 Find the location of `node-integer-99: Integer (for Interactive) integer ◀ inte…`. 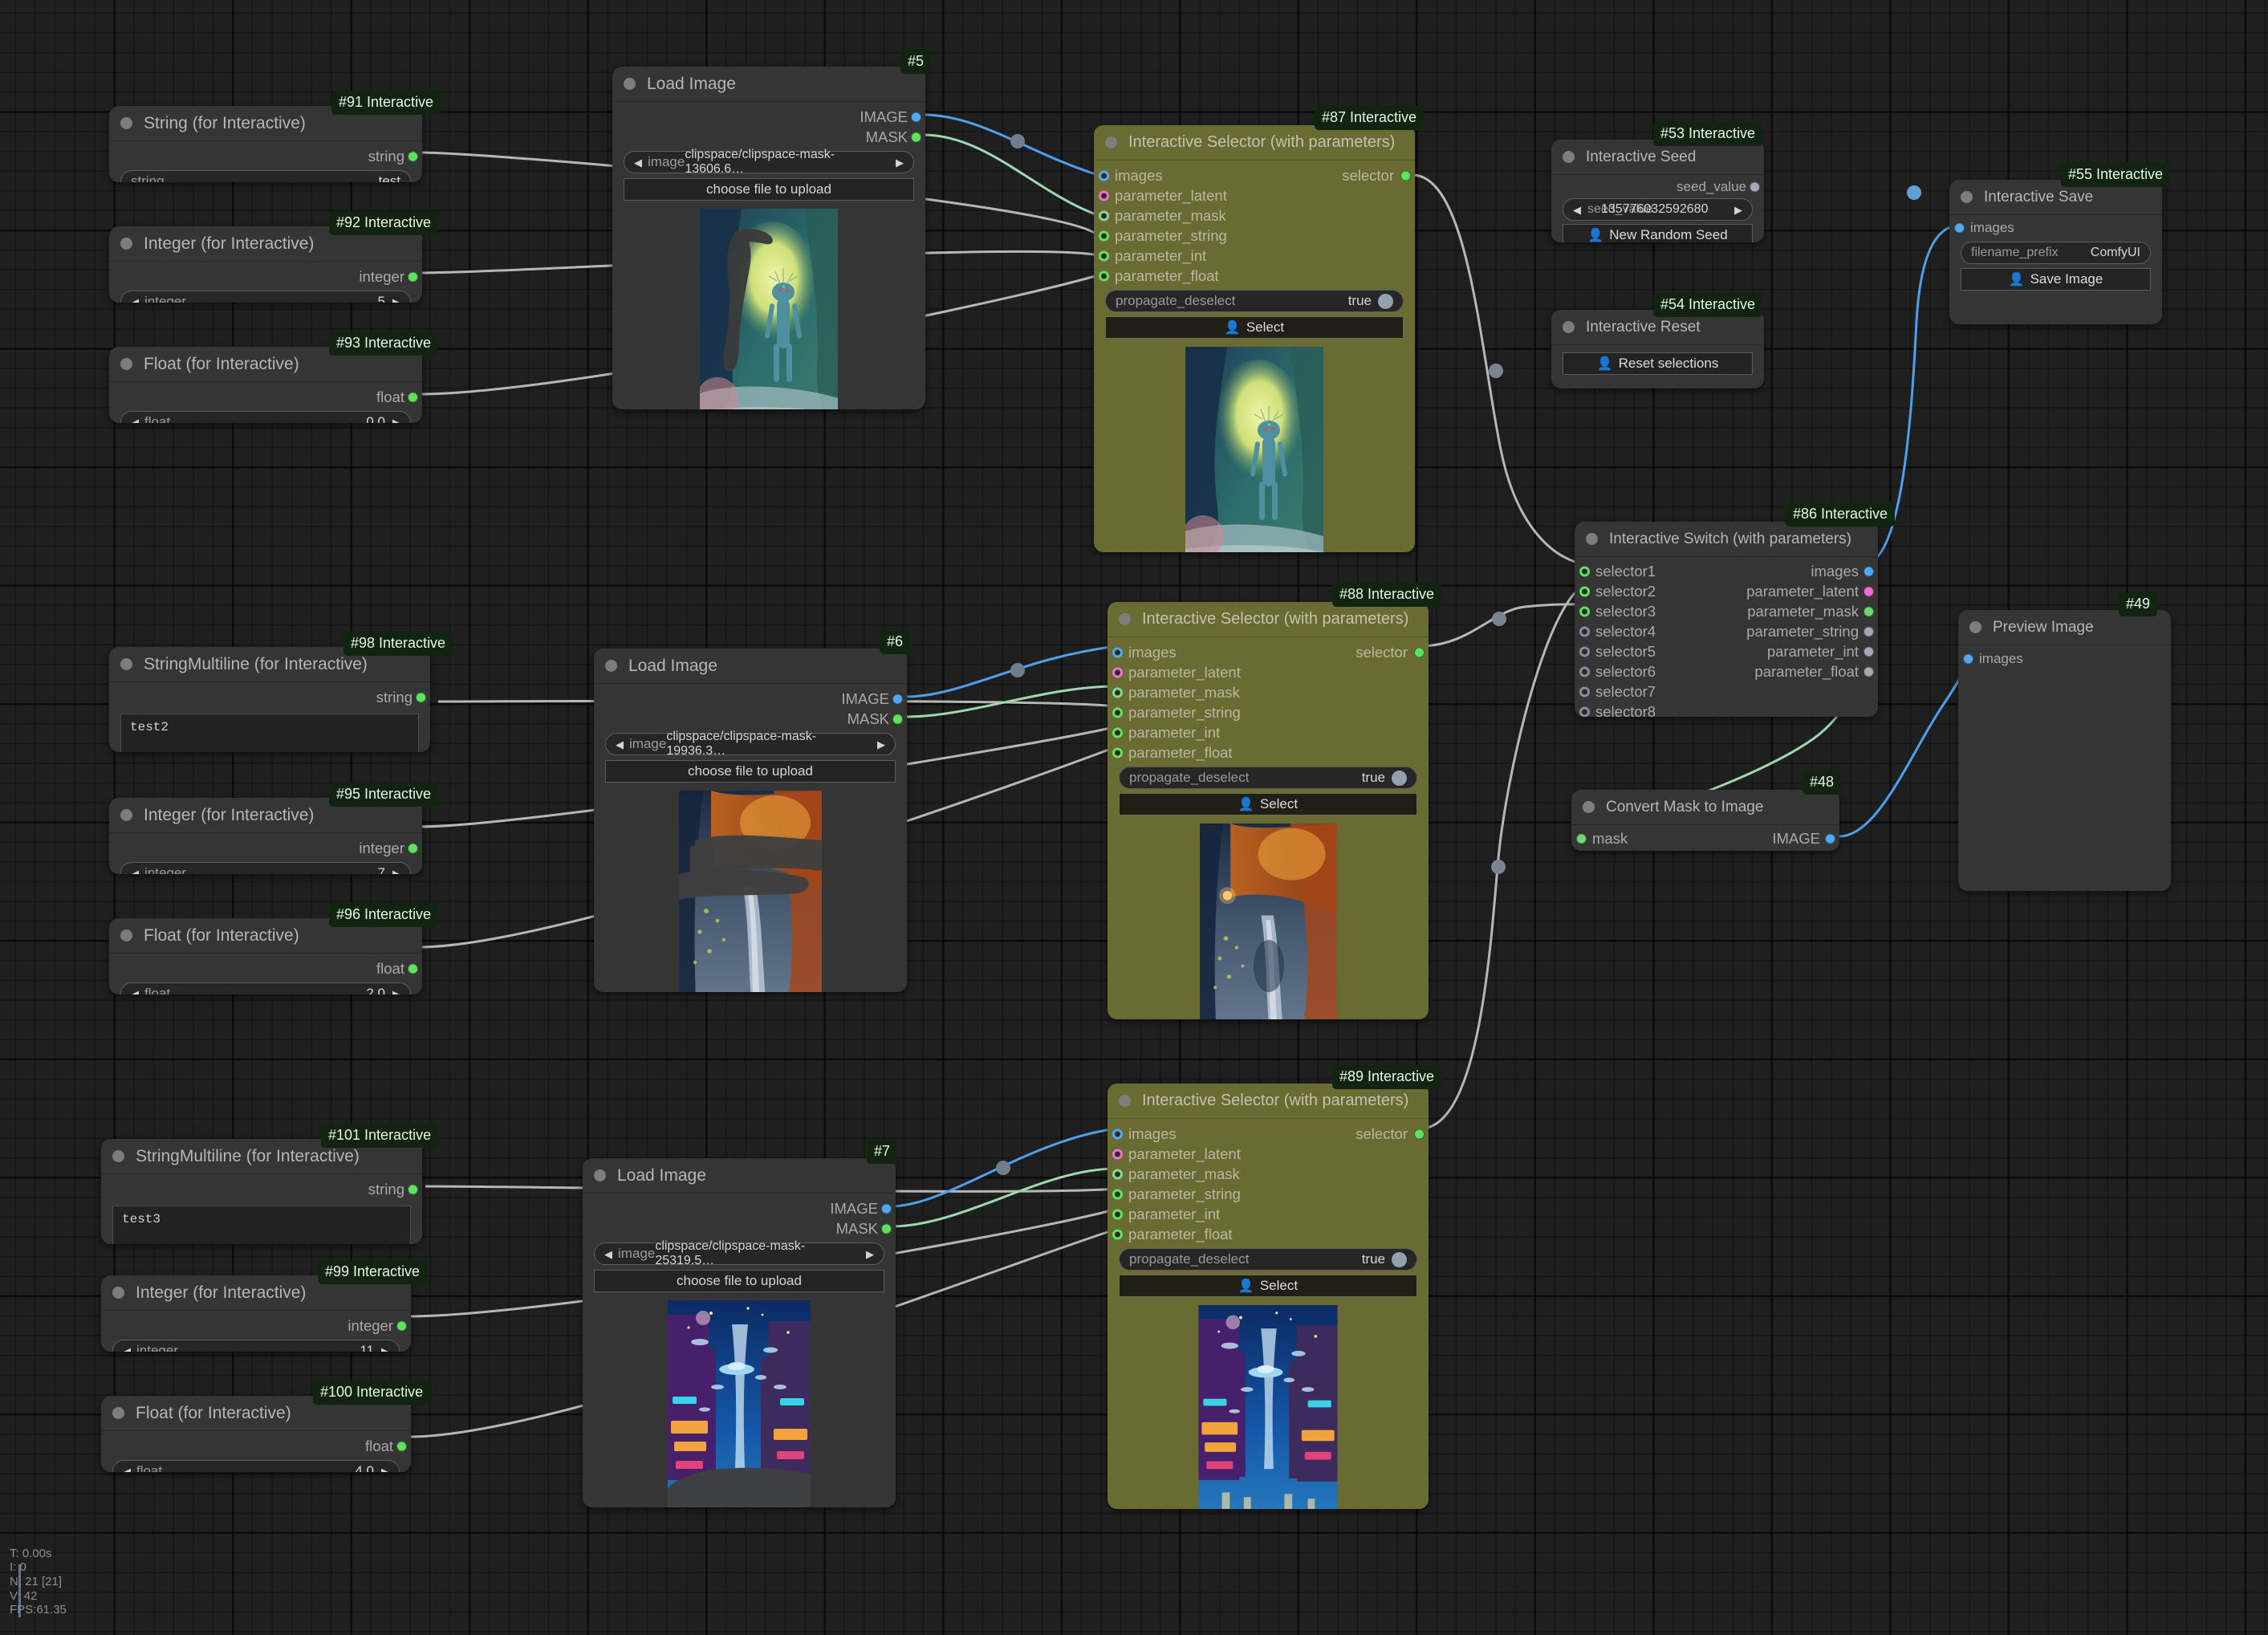

node-integer-99: Integer (for Interactive) integer ◀ inte… is located at coordinates (256, 1313).